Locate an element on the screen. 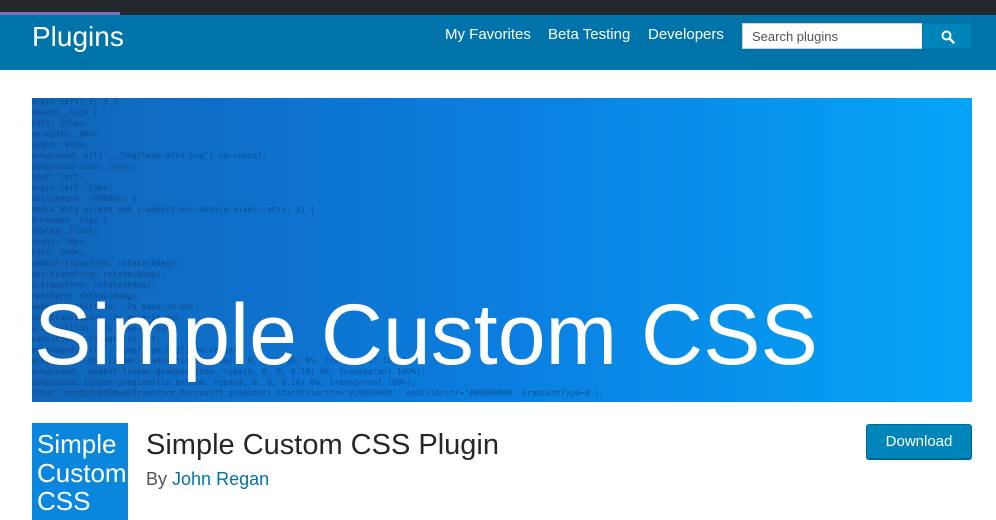 This screenshot has height=520, width=996. banner-code-line: .header__logo { is located at coordinates (65, 112).